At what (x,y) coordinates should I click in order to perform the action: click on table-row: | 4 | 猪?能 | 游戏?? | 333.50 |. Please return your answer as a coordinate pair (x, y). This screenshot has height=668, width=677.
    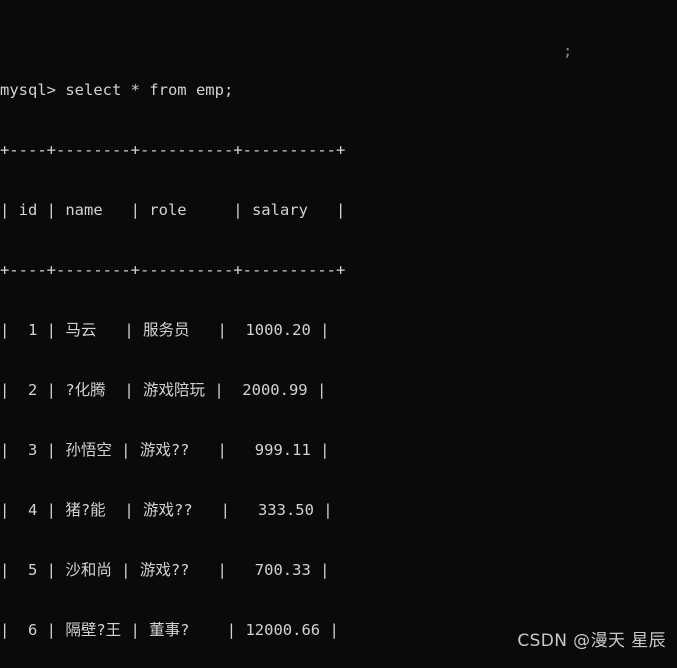
    Looking at the image, I should click on (166, 510).